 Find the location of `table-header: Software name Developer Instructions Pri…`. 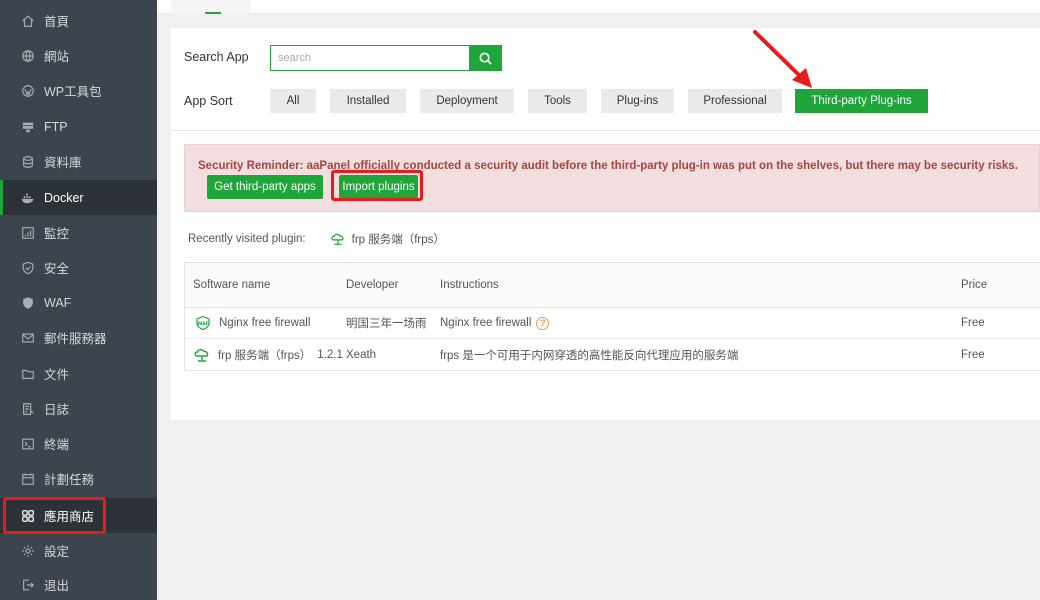

table-header: Software name Developer Instructions Pri… is located at coordinates (612, 285).